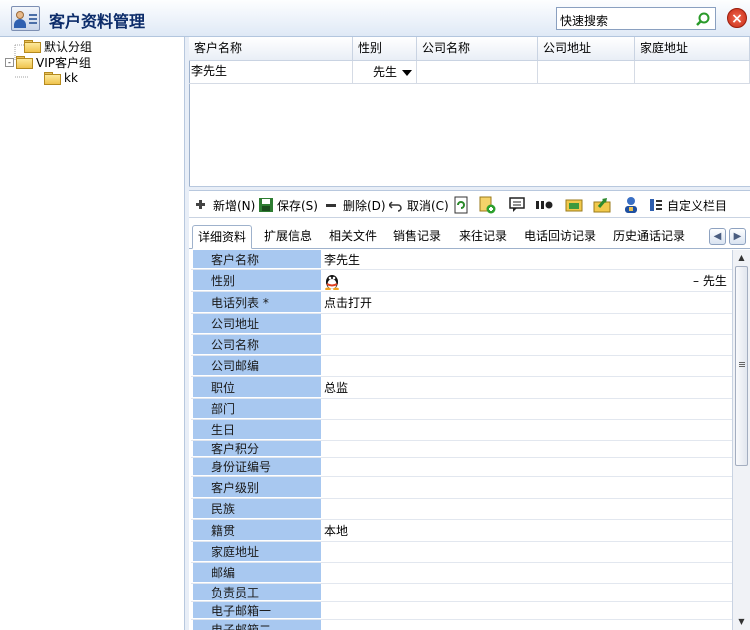  What do you see at coordinates (24, 62) in the screenshot?
I see `folder-open-icon` at bounding box center [24, 62].